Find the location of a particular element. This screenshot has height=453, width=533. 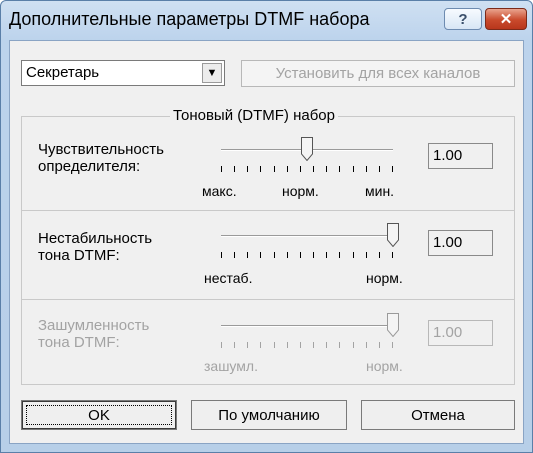

sensitivity-mark-norm: норм. is located at coordinates (300, 191).